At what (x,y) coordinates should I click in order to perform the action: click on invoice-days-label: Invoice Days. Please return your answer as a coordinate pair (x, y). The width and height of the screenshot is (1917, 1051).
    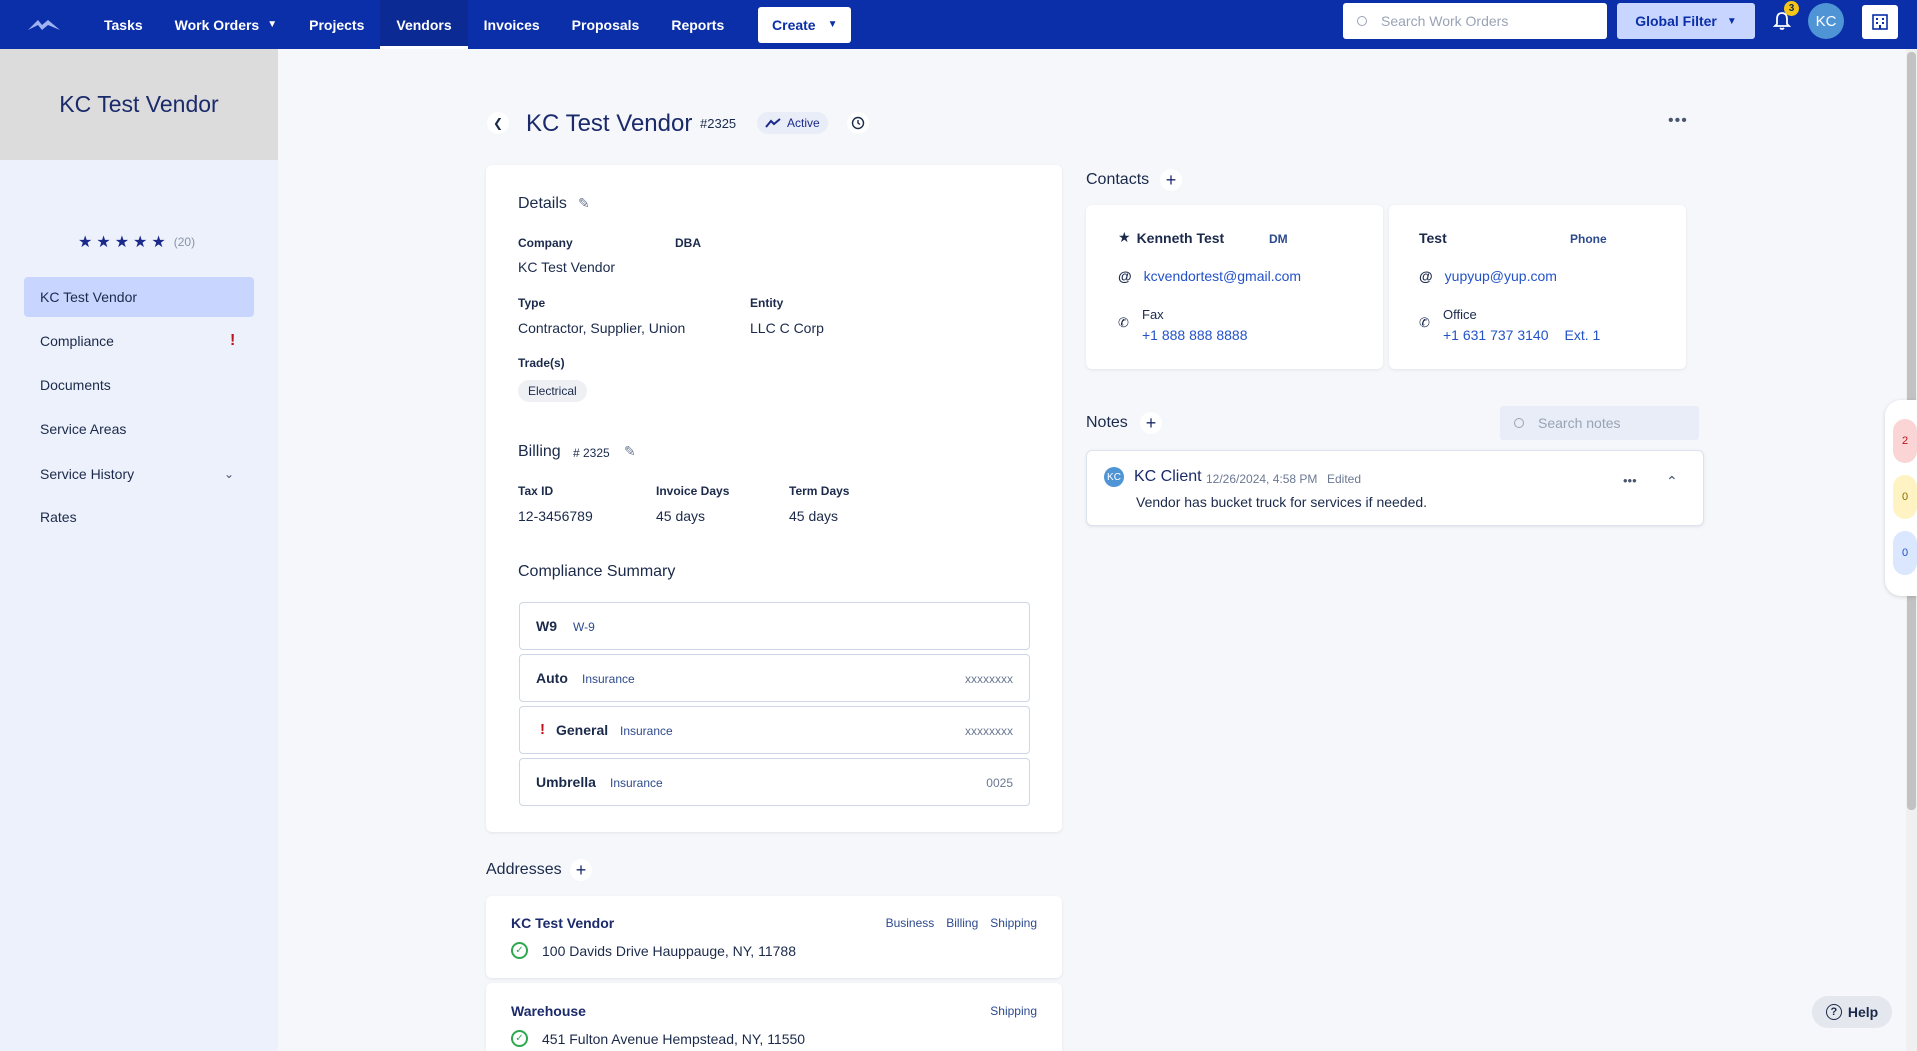
    Looking at the image, I should click on (693, 491).